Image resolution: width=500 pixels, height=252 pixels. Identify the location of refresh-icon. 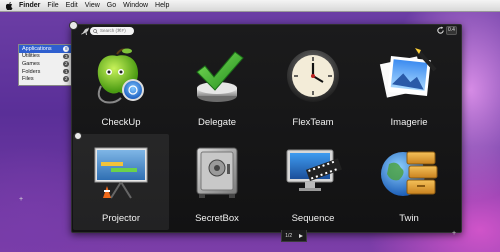
(440, 30).